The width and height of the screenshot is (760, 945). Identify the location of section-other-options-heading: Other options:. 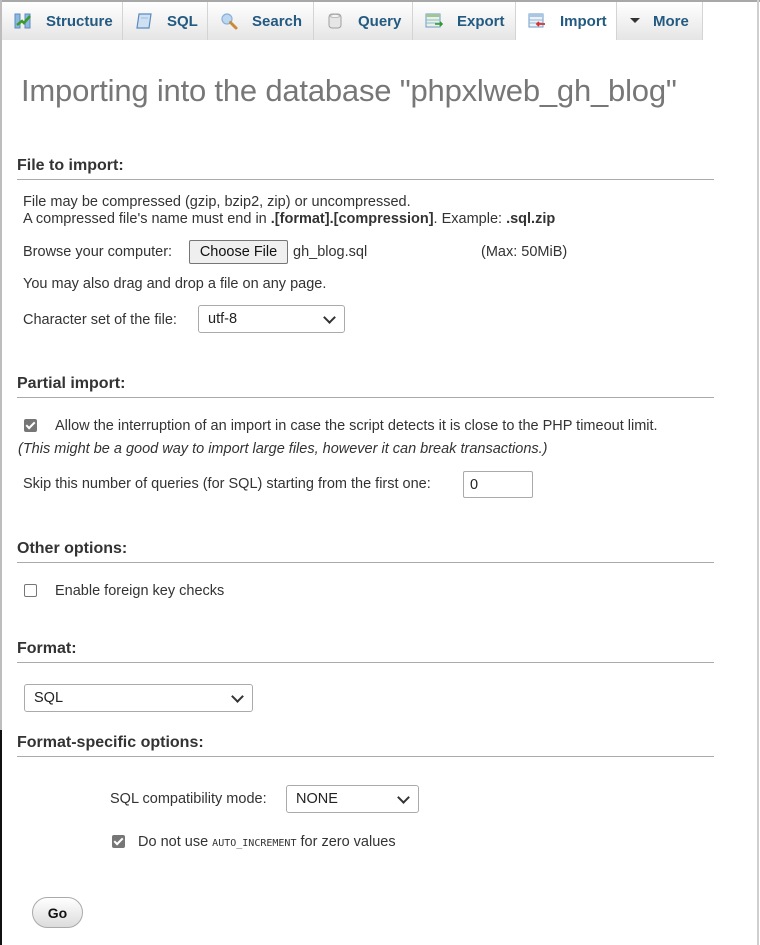
(365, 551).